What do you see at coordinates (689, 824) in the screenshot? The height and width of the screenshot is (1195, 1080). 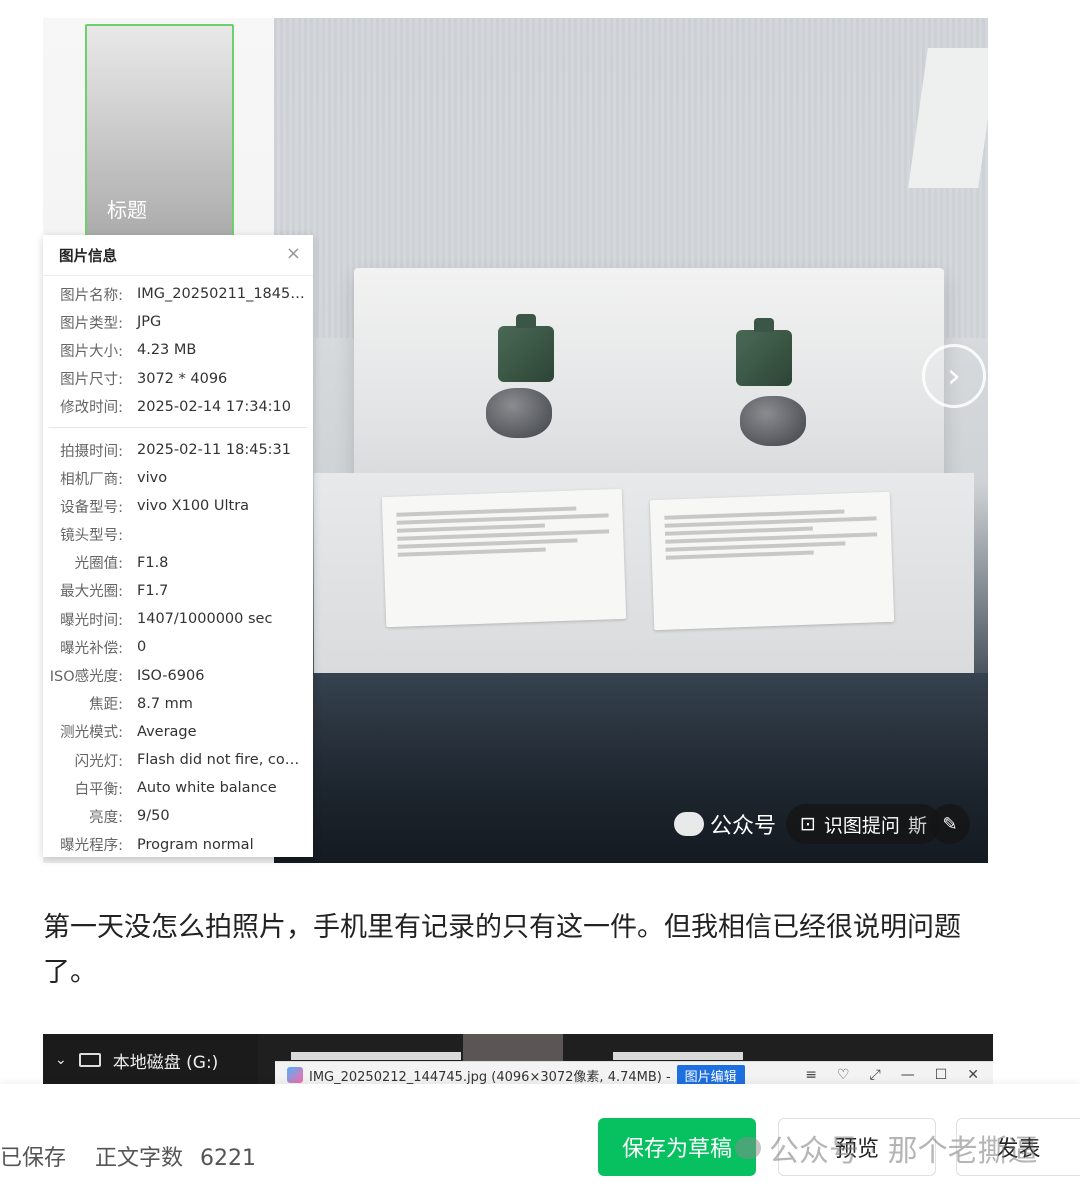 I see `wechat-icon` at bounding box center [689, 824].